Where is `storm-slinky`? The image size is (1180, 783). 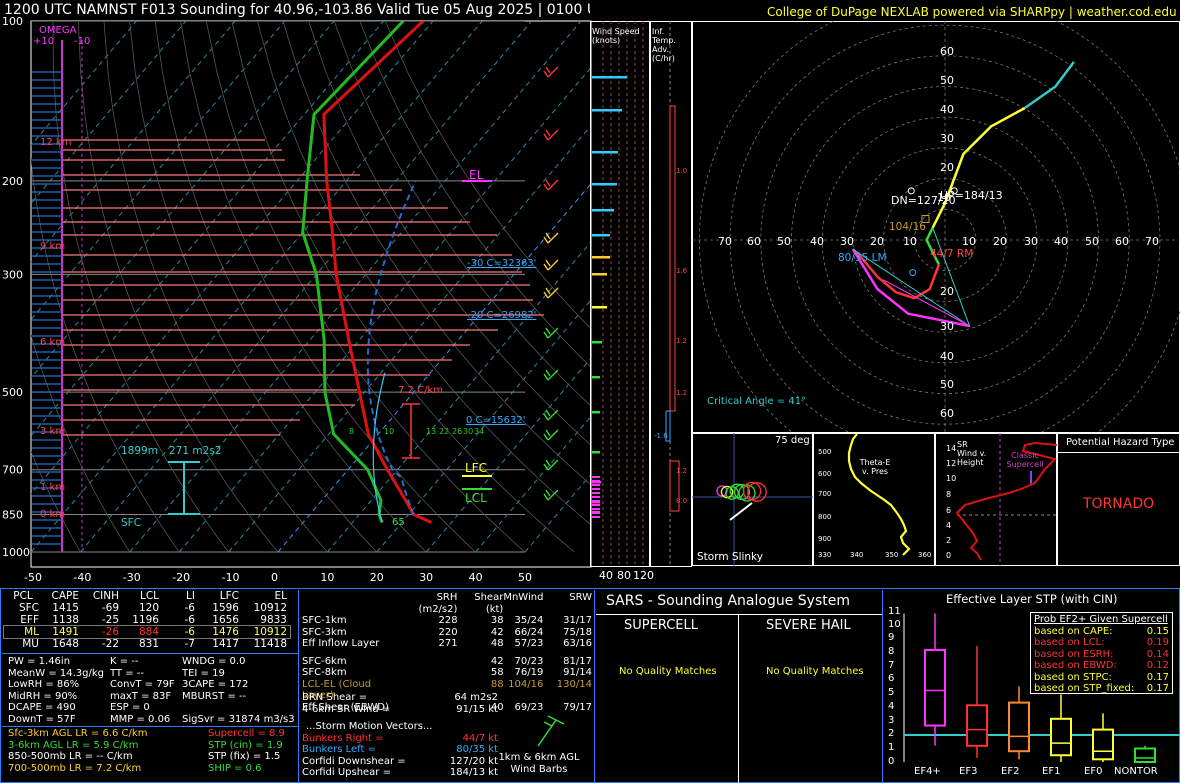 storm-slinky is located at coordinates (752, 499).